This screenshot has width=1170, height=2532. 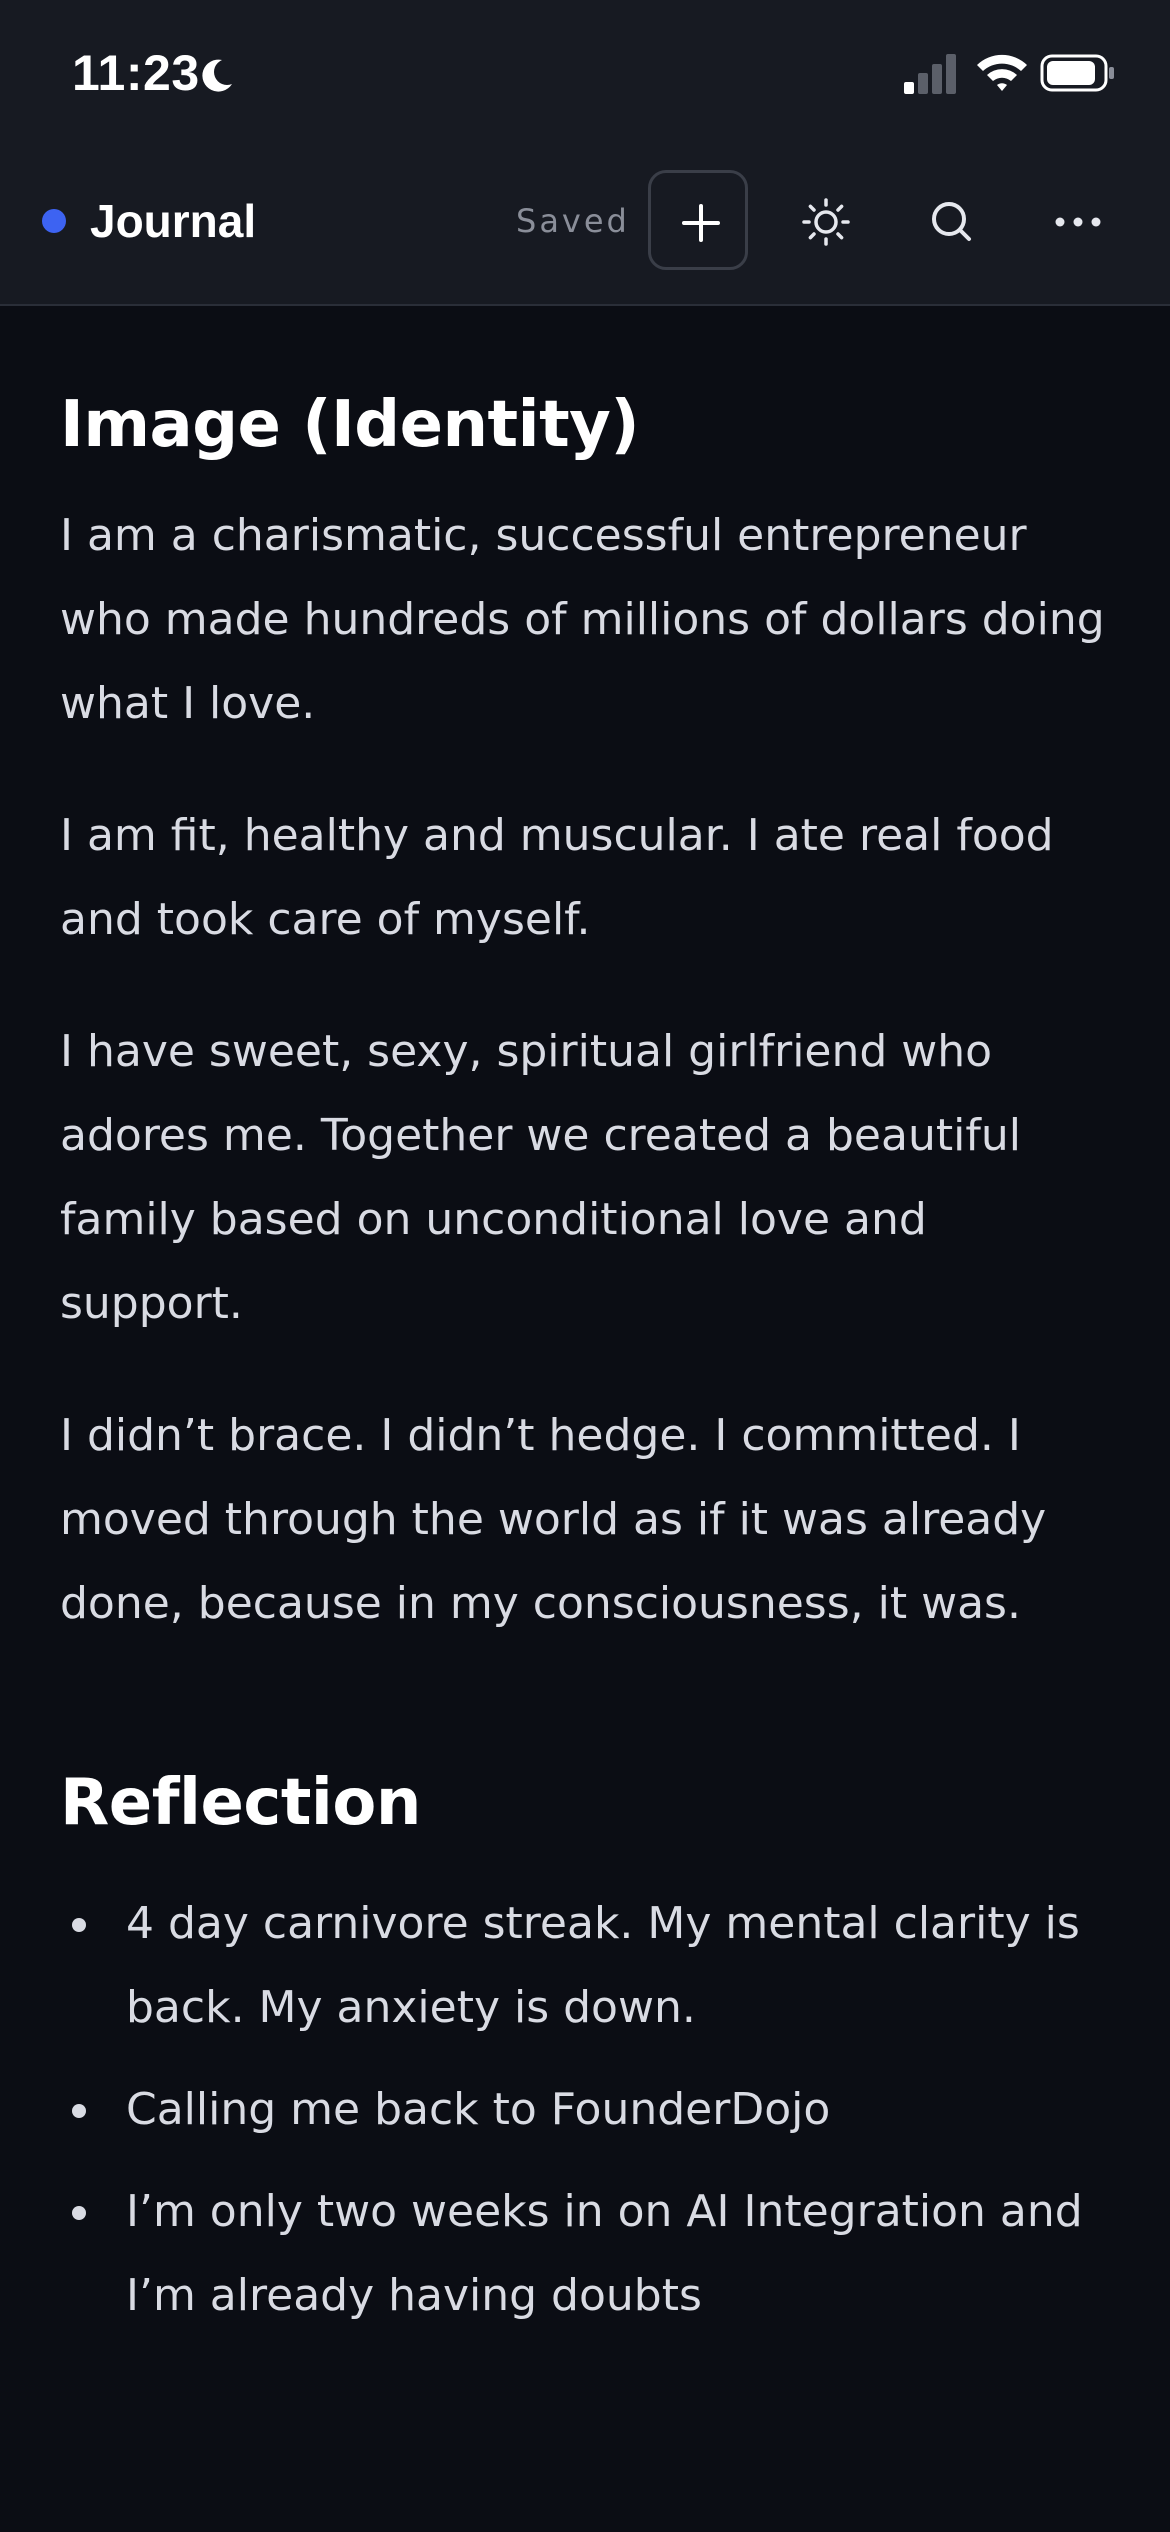 What do you see at coordinates (217, 75) in the screenshot?
I see `moon-icon` at bounding box center [217, 75].